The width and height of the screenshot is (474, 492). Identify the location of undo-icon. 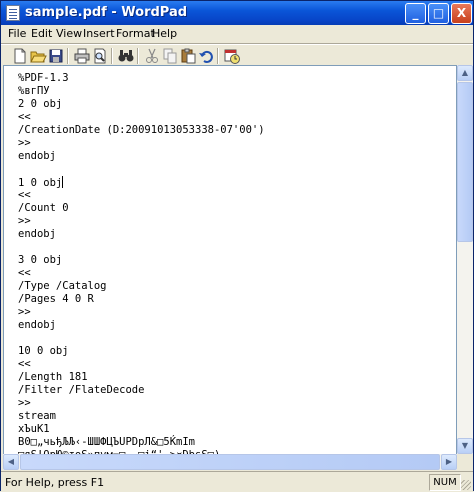
(206, 56).